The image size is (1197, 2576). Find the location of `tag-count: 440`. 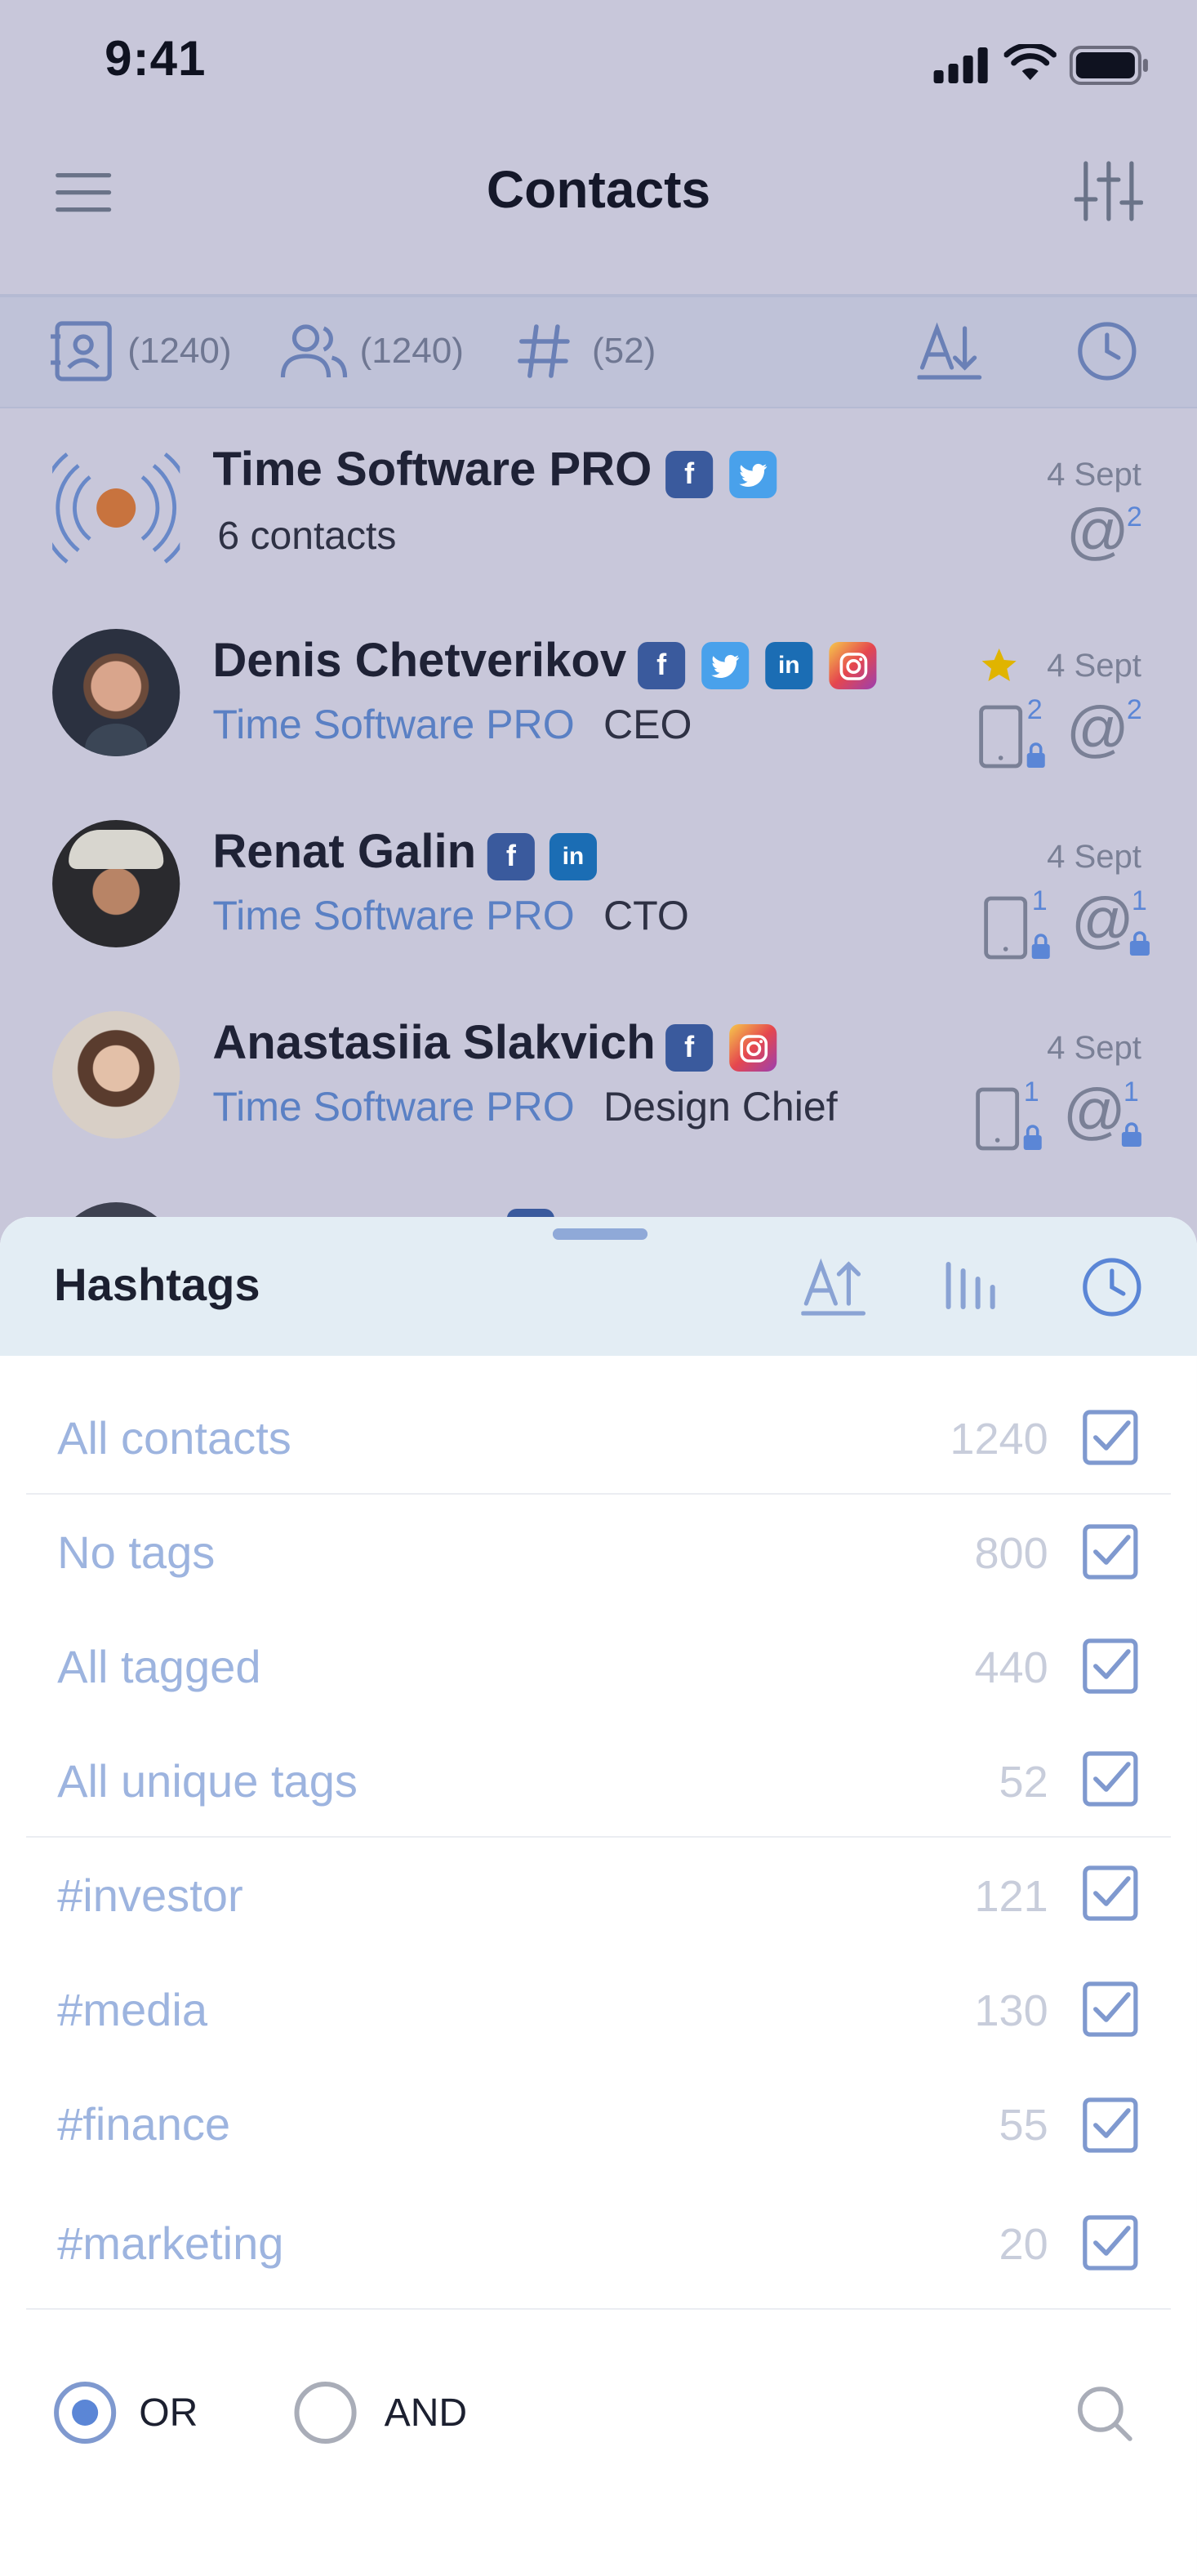

tag-count: 440 is located at coordinates (1011, 1667).